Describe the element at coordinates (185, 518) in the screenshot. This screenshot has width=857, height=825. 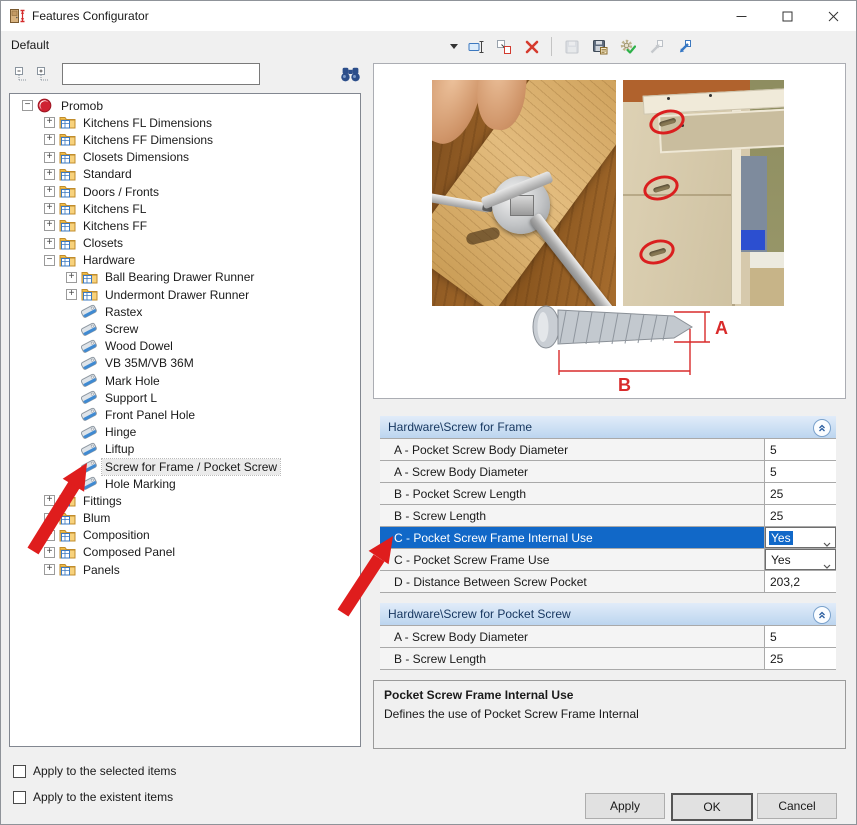
I see `tree-item: + Blum` at that location.